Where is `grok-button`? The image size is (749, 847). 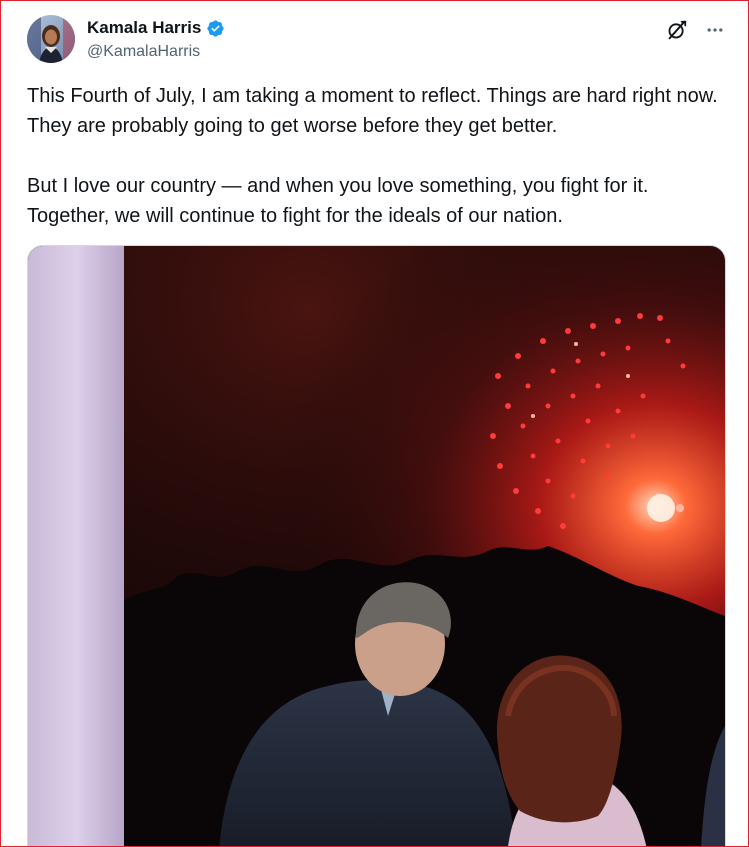 grok-button is located at coordinates (677, 30).